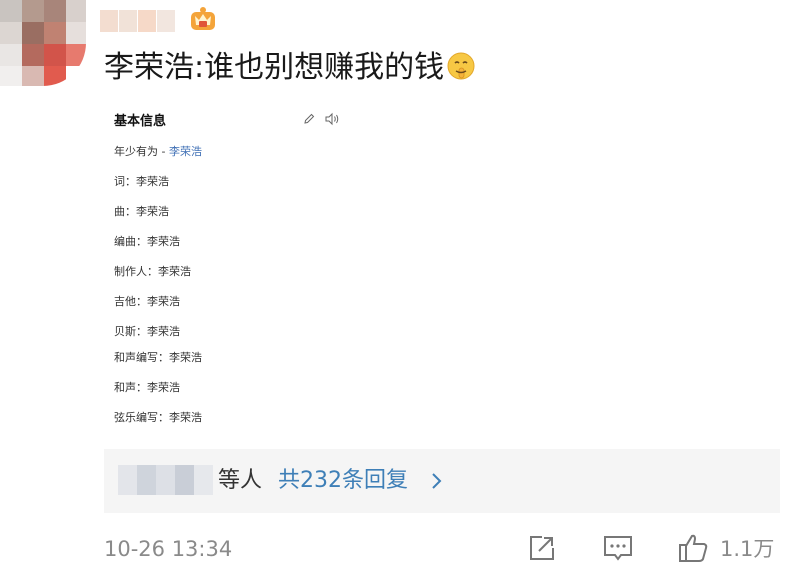 The image size is (793, 579). I want to click on credit-row: 制作人：李荣浩, so click(152, 271).